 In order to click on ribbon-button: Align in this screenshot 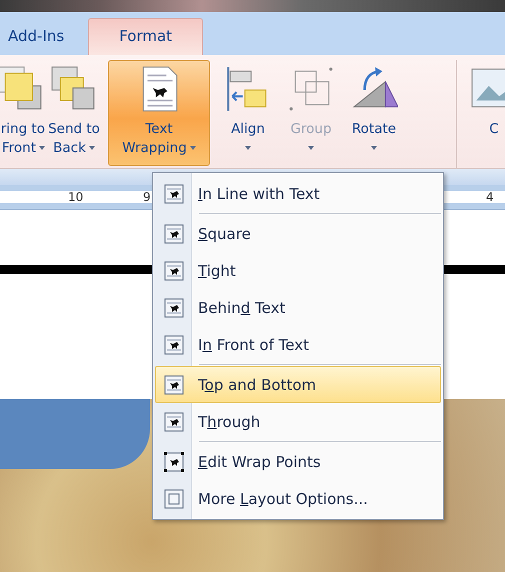, I will do `click(248, 113)`.